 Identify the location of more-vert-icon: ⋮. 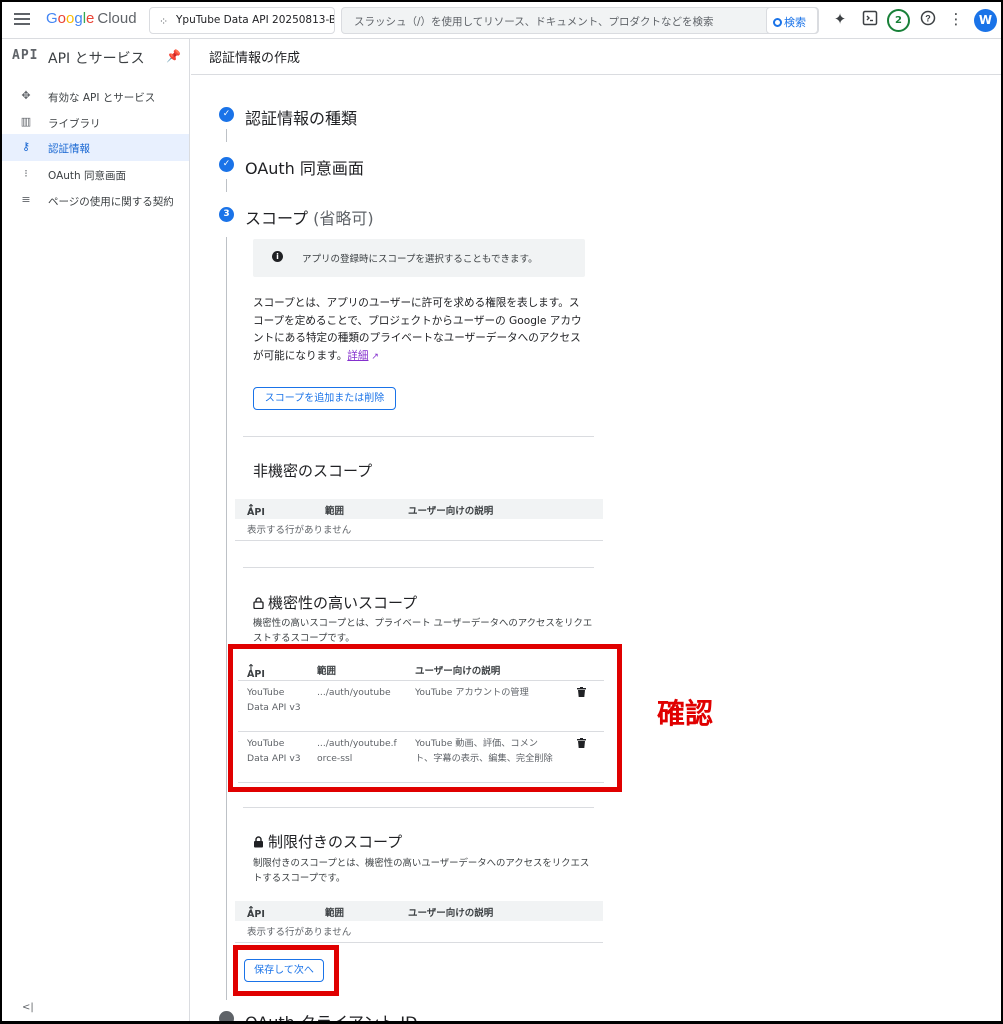
(956, 19).